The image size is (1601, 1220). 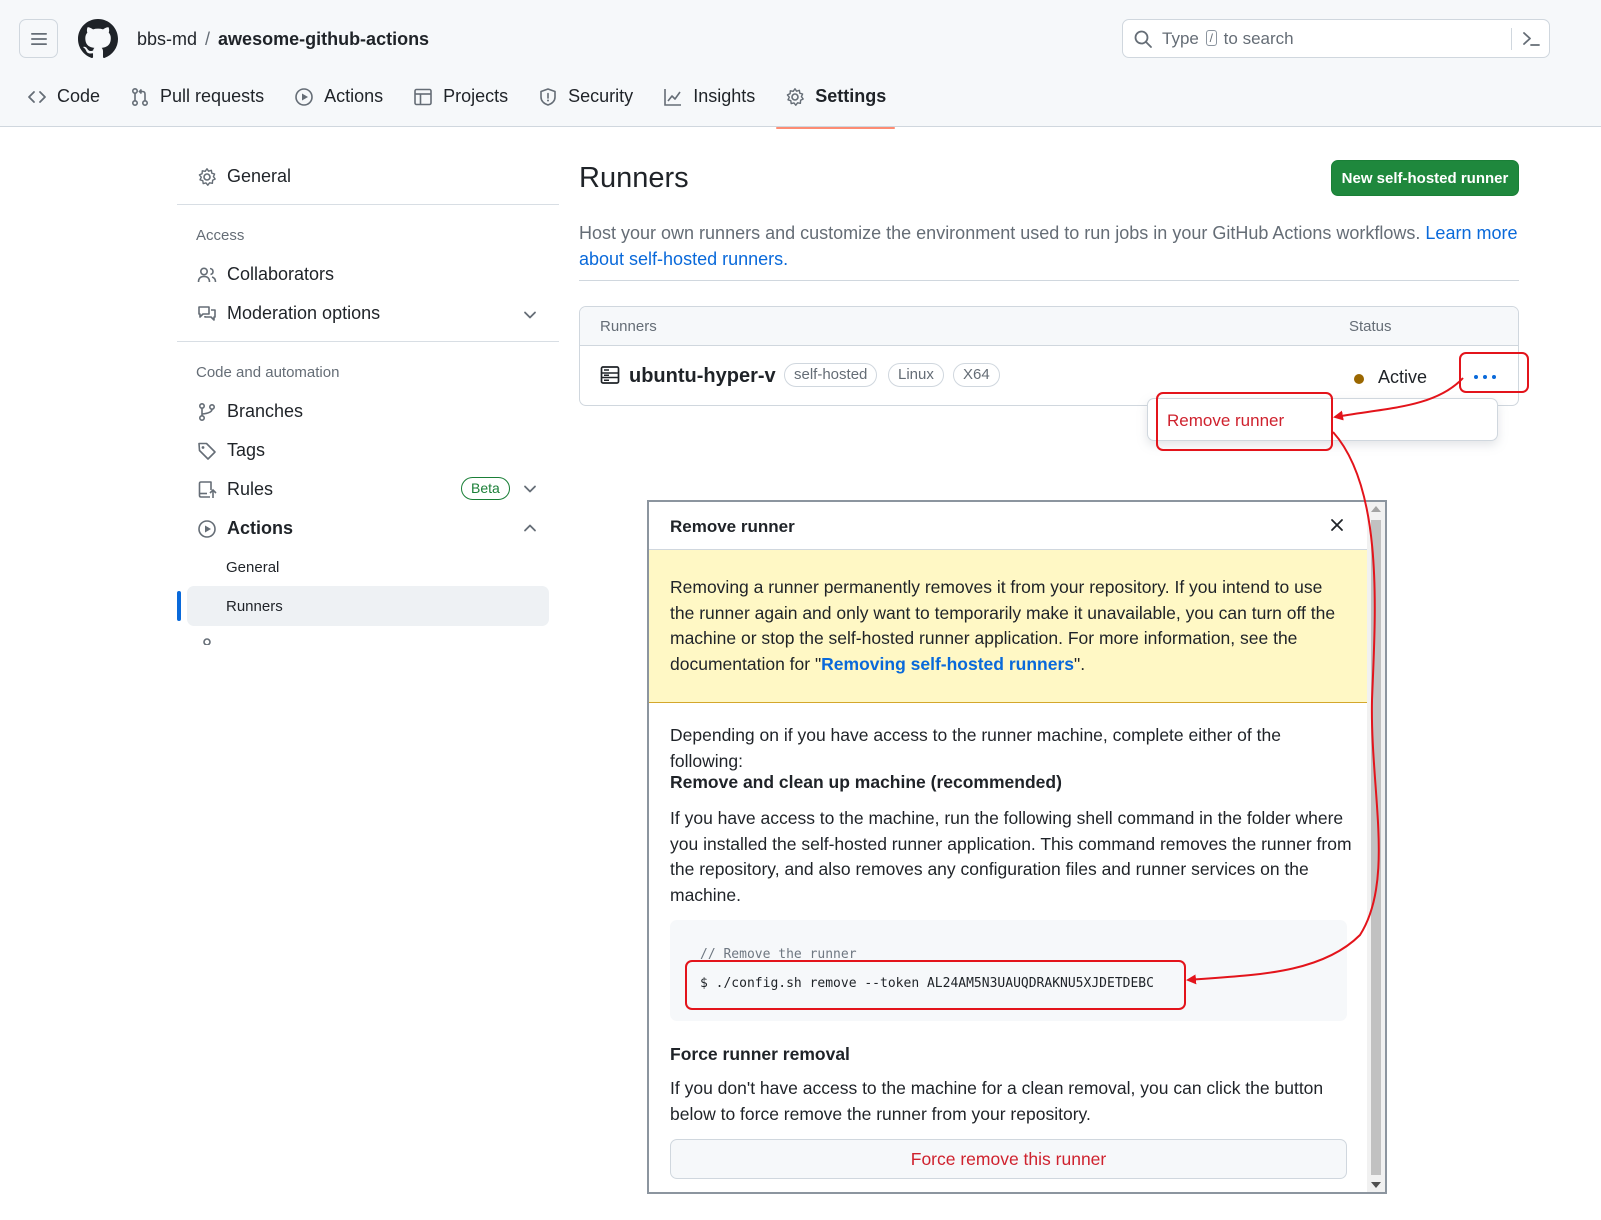 I want to click on column-header-status: Status, so click(x=1370, y=326).